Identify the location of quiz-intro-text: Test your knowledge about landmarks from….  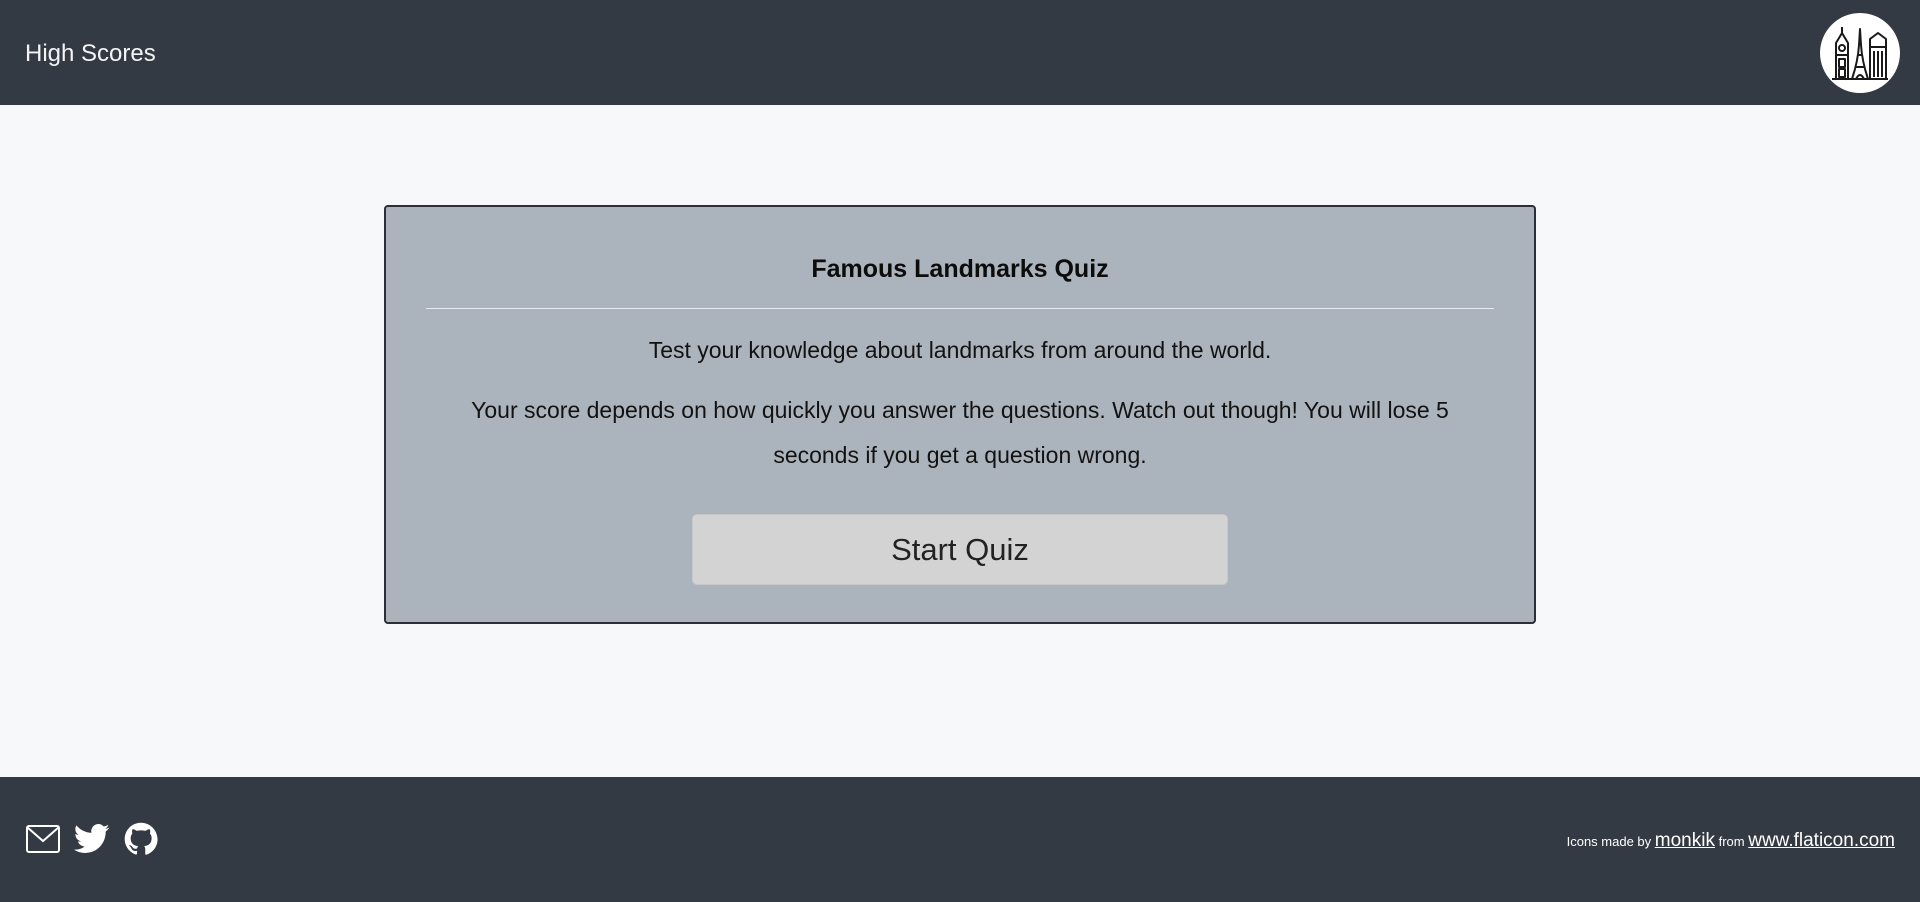
(960, 350).